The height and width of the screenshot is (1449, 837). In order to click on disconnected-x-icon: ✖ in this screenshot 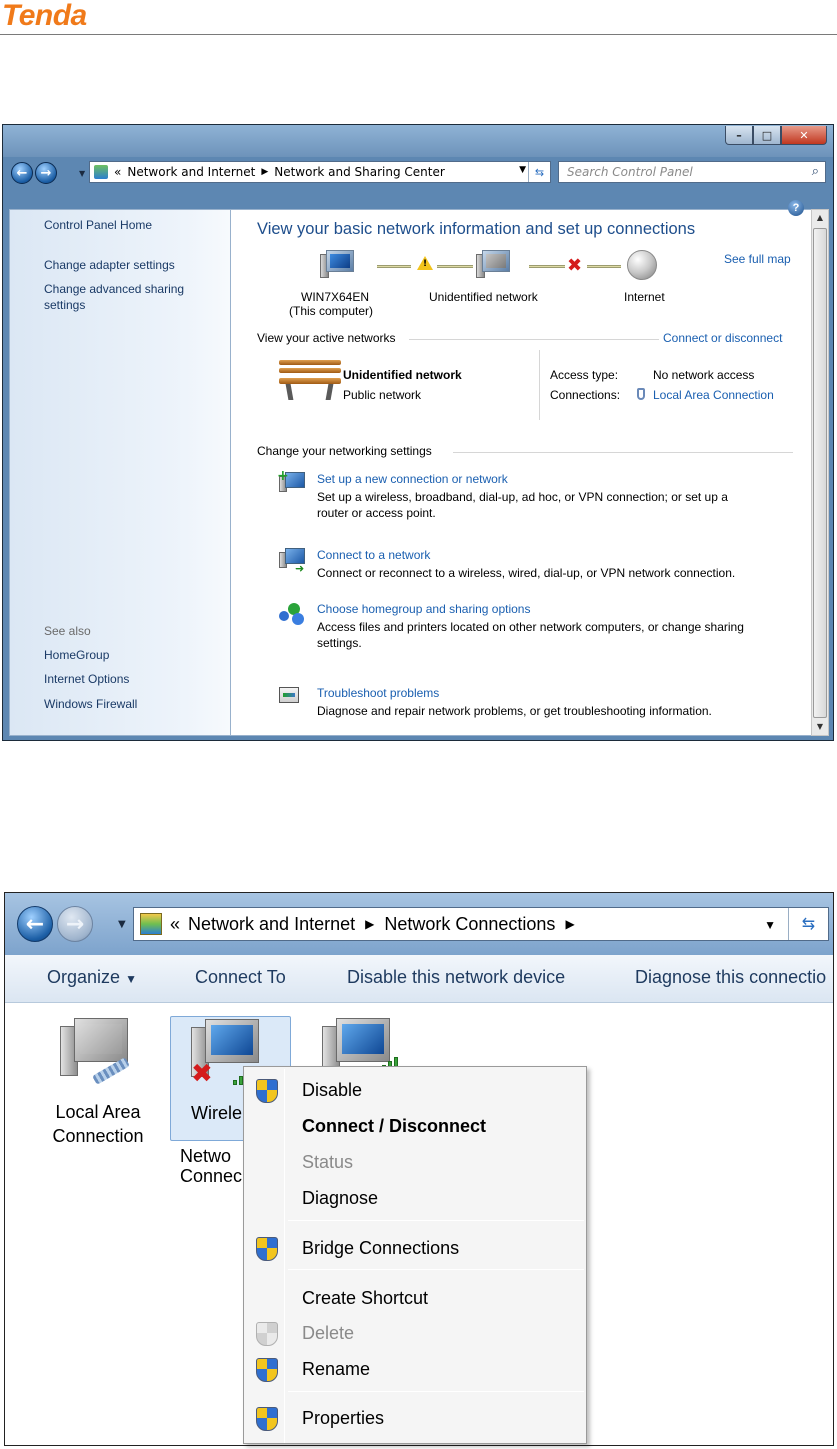, I will do `click(575, 265)`.